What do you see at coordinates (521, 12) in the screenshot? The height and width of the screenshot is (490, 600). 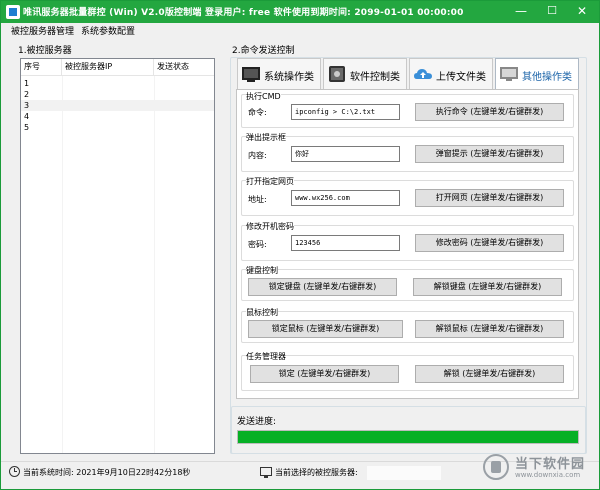 I see `minimize-button: —` at bounding box center [521, 12].